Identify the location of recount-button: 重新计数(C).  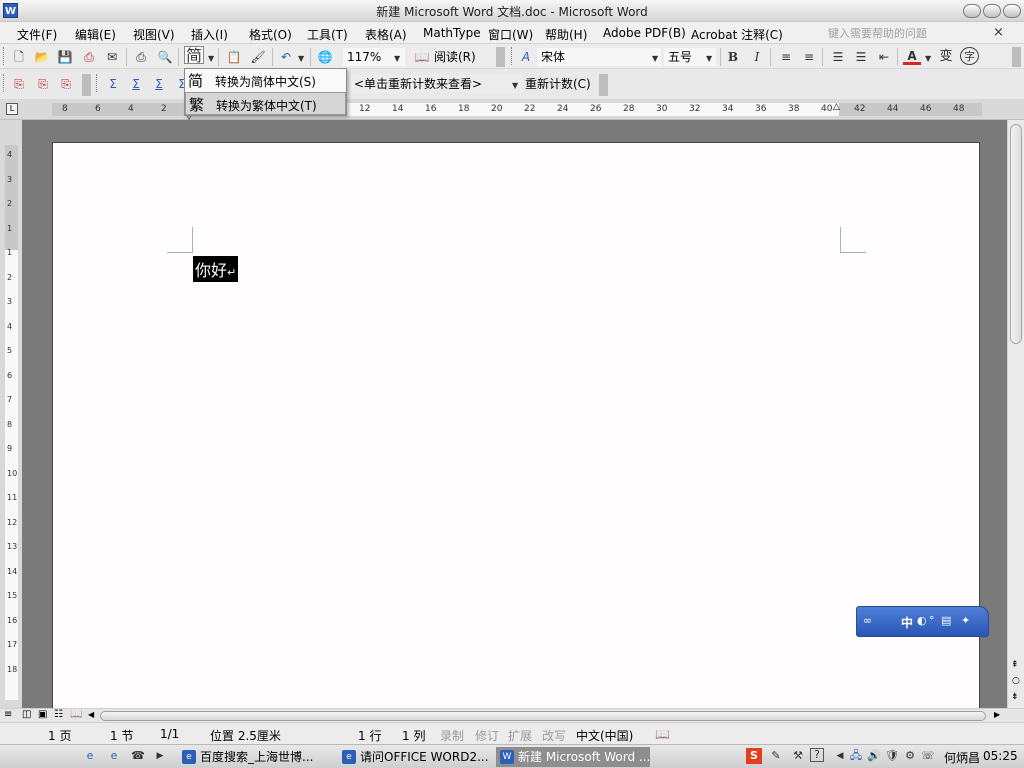
(556, 84).